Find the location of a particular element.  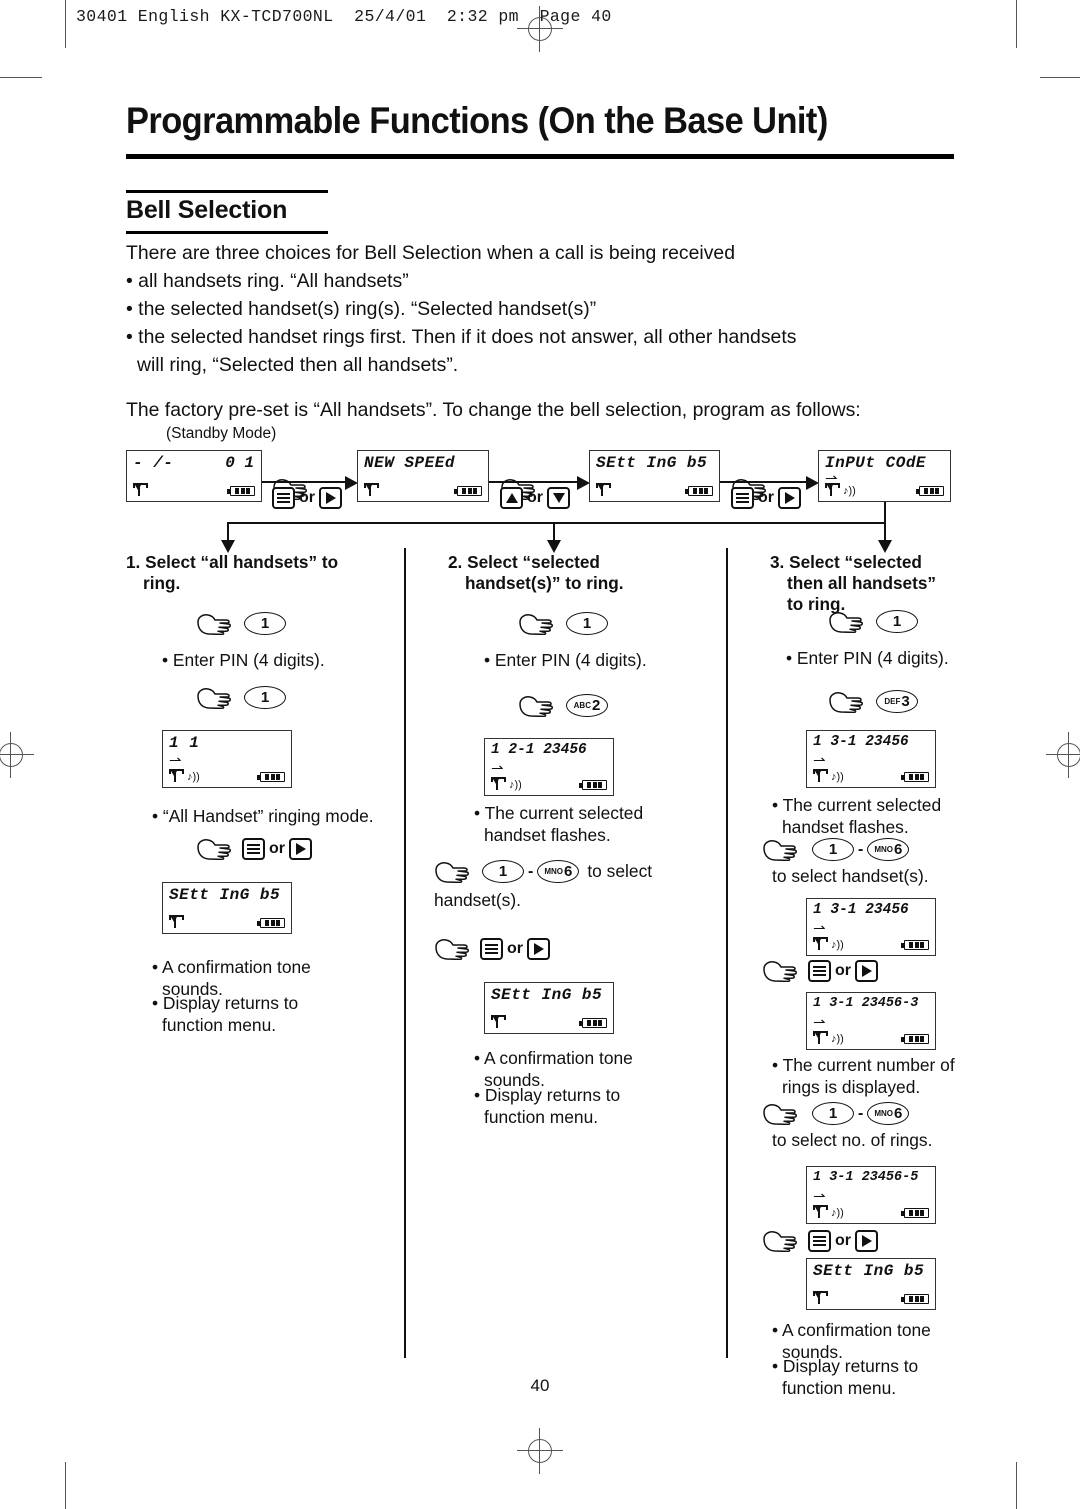

key-2-abc: ABC 2 is located at coordinates (587, 705).